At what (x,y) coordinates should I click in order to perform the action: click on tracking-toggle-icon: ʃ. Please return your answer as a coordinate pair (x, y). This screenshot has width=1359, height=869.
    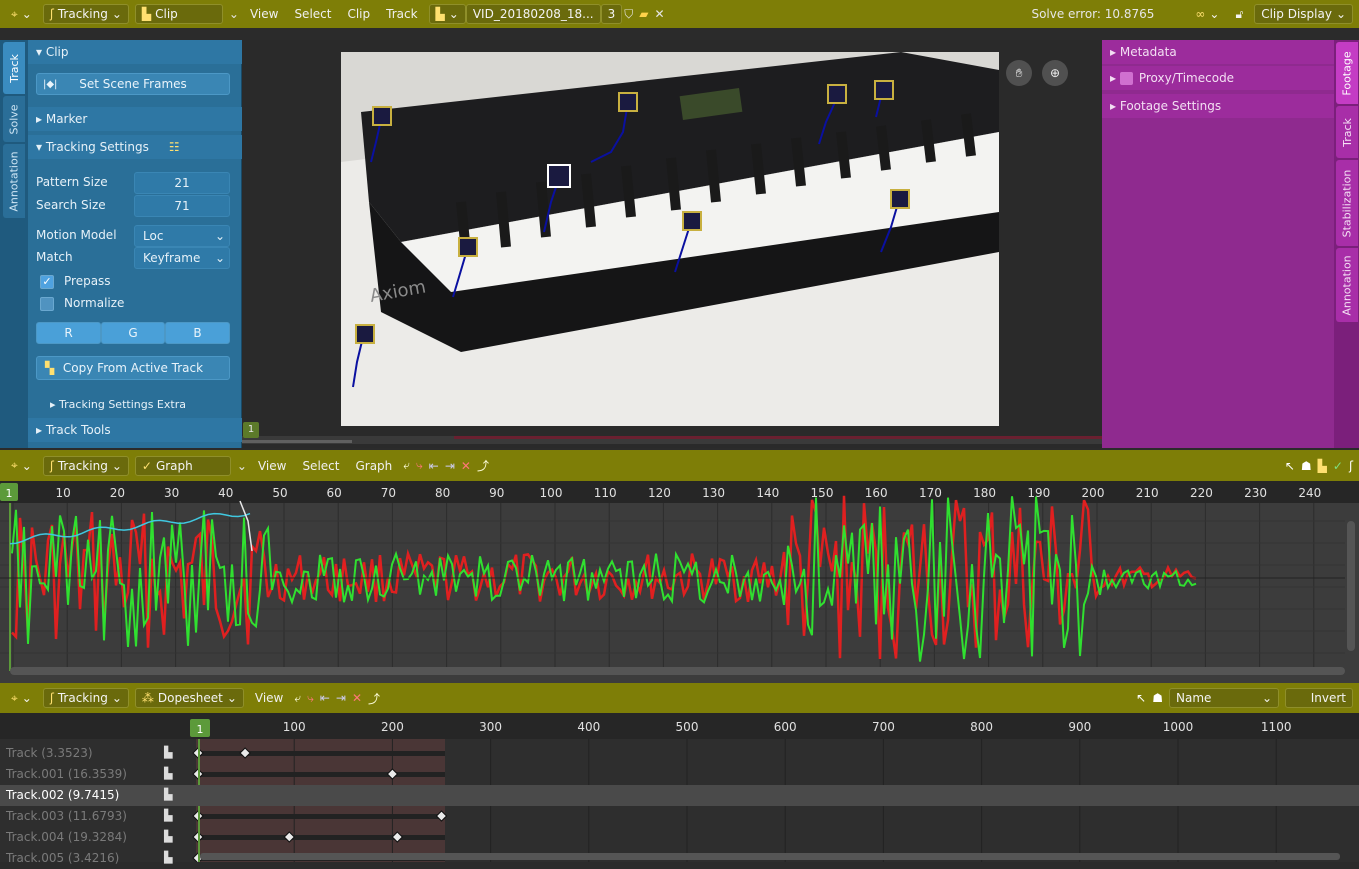
    Looking at the image, I should click on (1351, 466).